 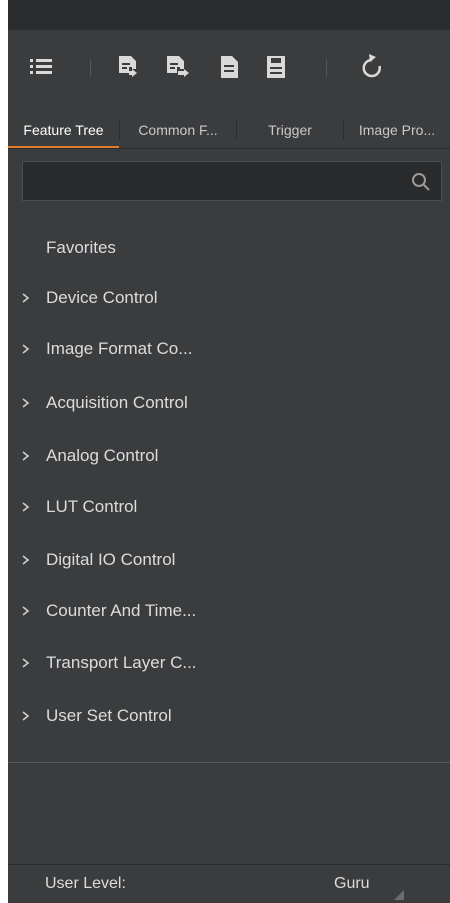 What do you see at coordinates (178, 66) in the screenshot?
I see `export-features-icon` at bounding box center [178, 66].